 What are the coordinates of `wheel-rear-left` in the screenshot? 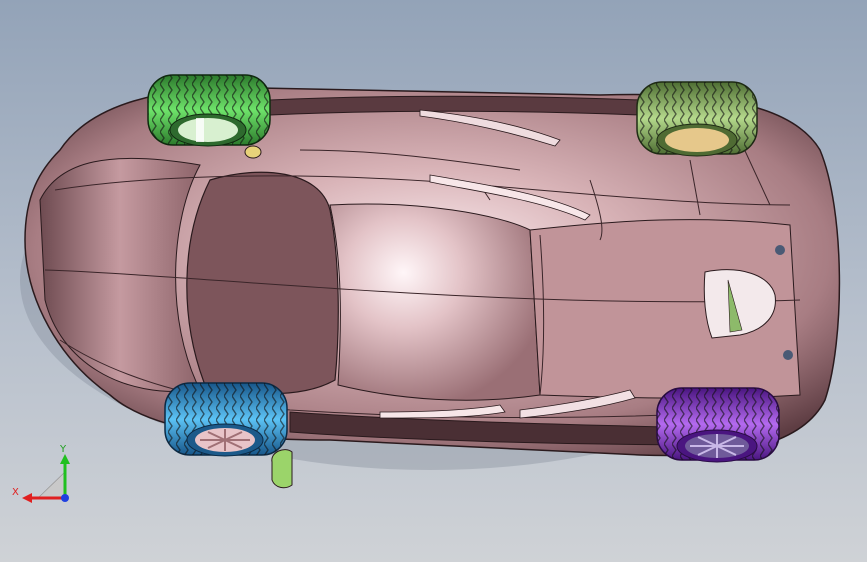 It's located at (697, 119).